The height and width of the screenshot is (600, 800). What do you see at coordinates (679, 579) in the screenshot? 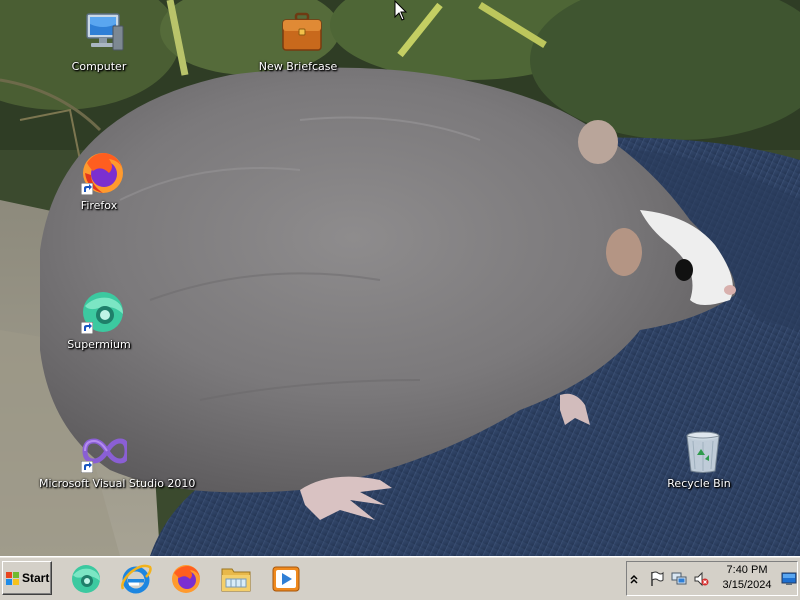
I see `network-icon` at bounding box center [679, 579].